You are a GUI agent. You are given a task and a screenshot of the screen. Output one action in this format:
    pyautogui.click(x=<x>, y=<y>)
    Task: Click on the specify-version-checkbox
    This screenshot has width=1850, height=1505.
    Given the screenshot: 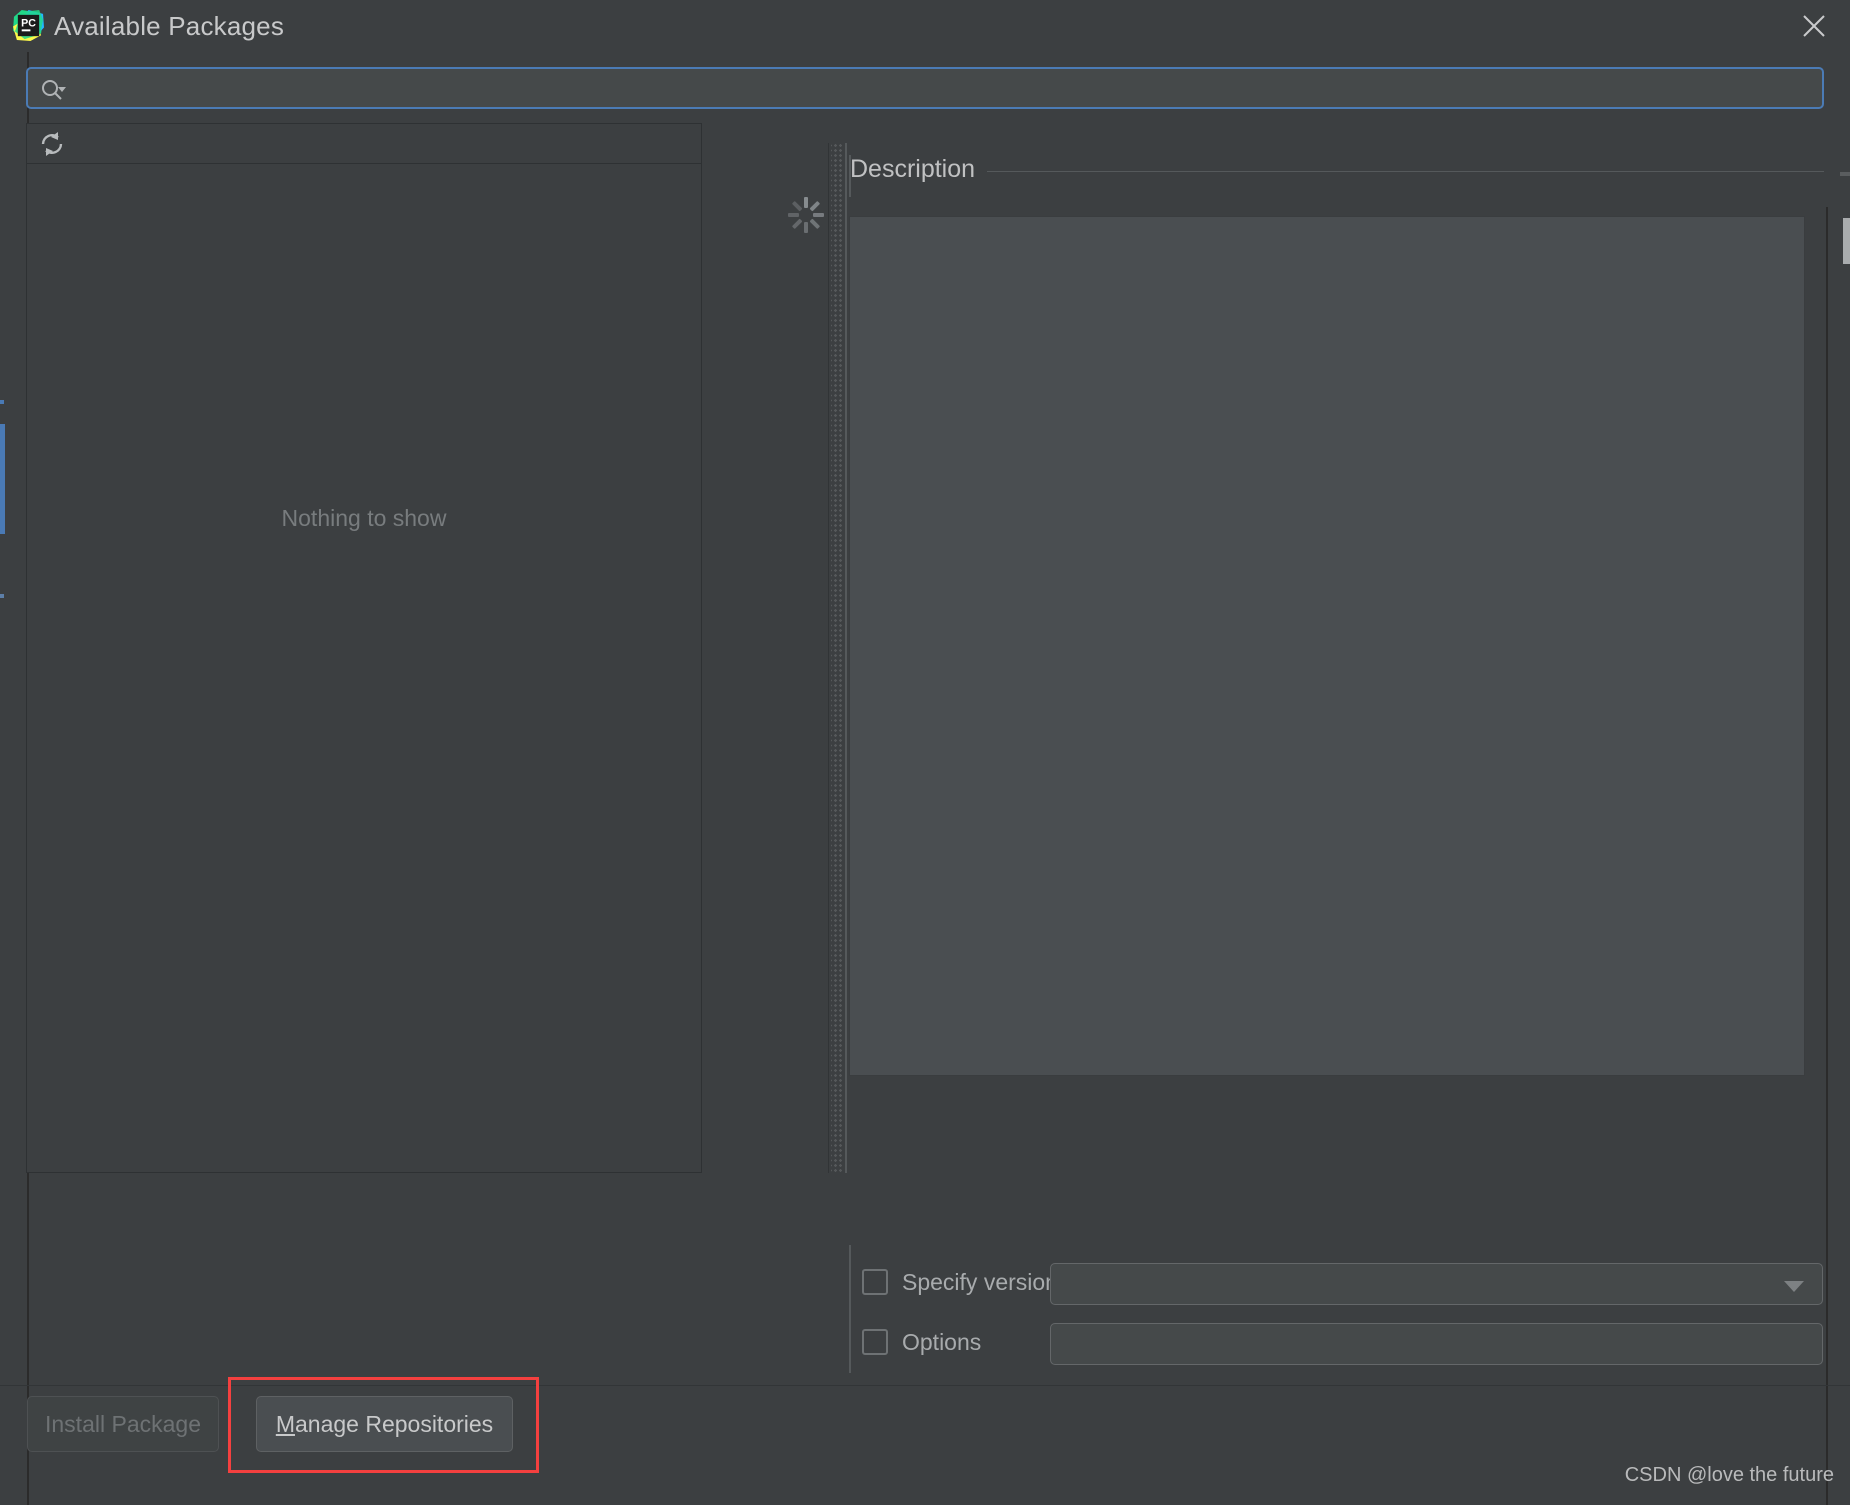 What is the action you would take?
    pyautogui.click(x=875, y=1282)
    